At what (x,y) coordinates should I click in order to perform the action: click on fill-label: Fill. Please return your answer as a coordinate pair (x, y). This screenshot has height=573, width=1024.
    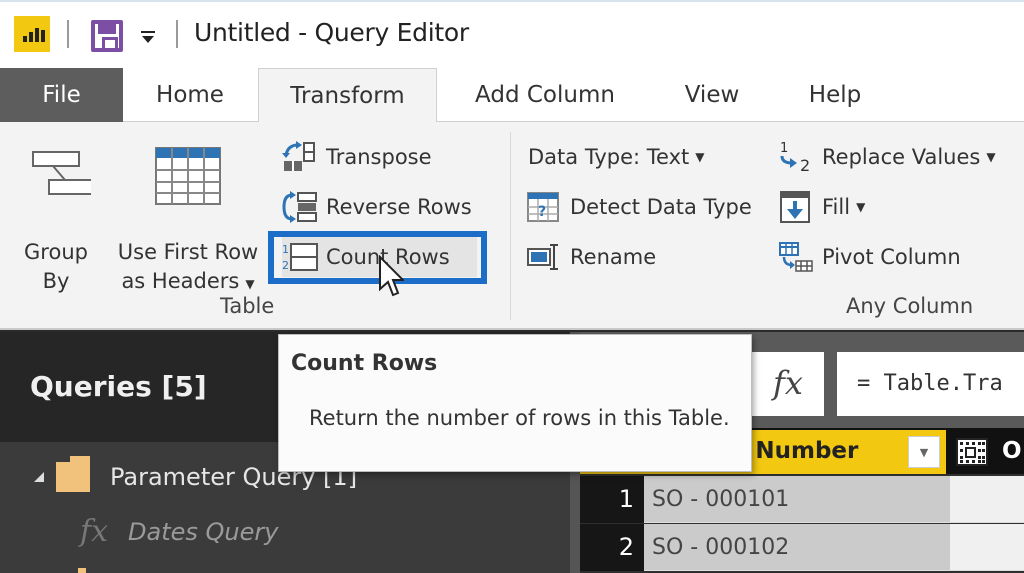
    Looking at the image, I should click on (836, 207).